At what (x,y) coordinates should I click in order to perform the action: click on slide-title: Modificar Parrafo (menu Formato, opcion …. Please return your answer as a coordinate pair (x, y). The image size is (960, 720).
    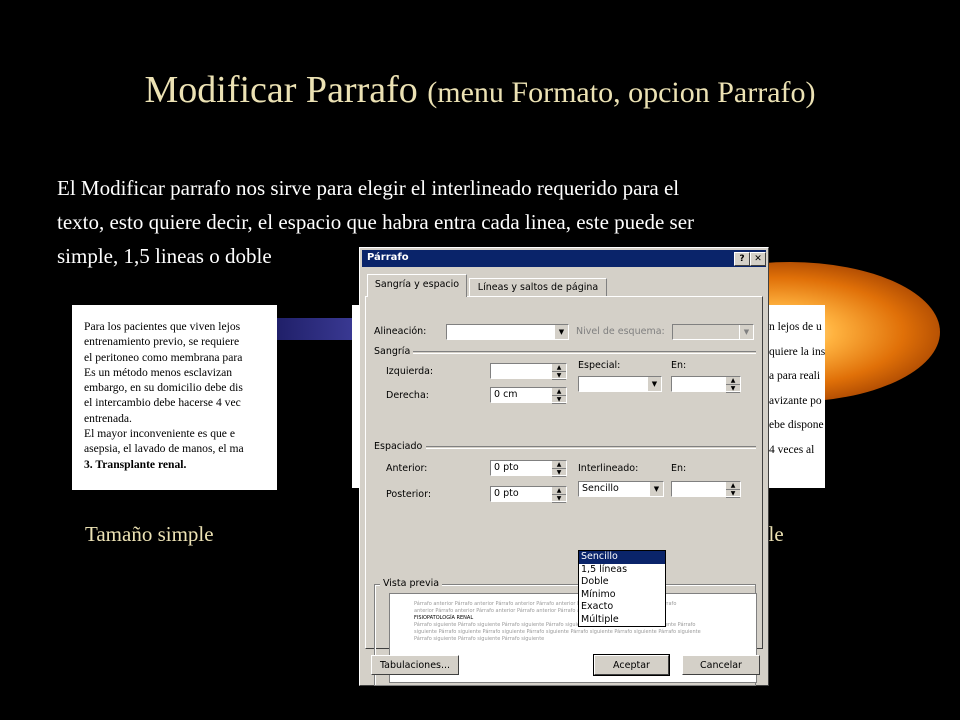
    Looking at the image, I should click on (480, 90).